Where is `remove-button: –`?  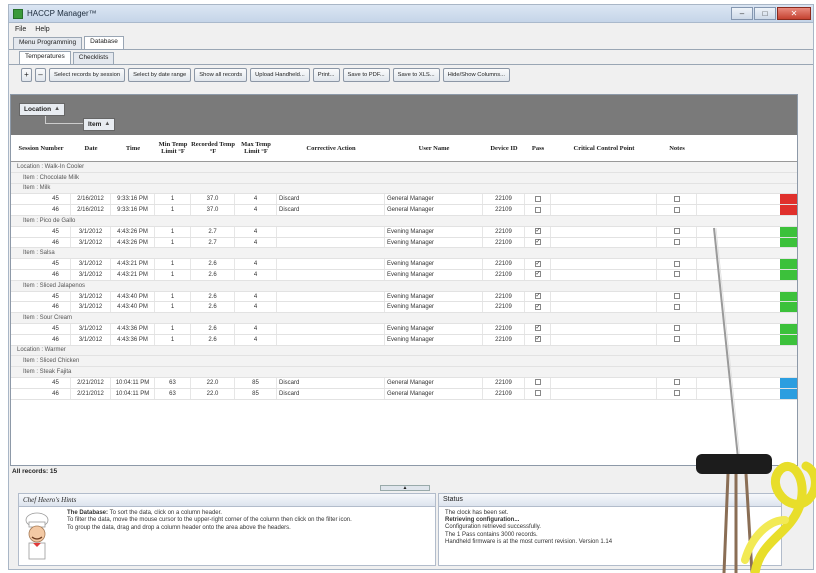 remove-button: – is located at coordinates (40, 75).